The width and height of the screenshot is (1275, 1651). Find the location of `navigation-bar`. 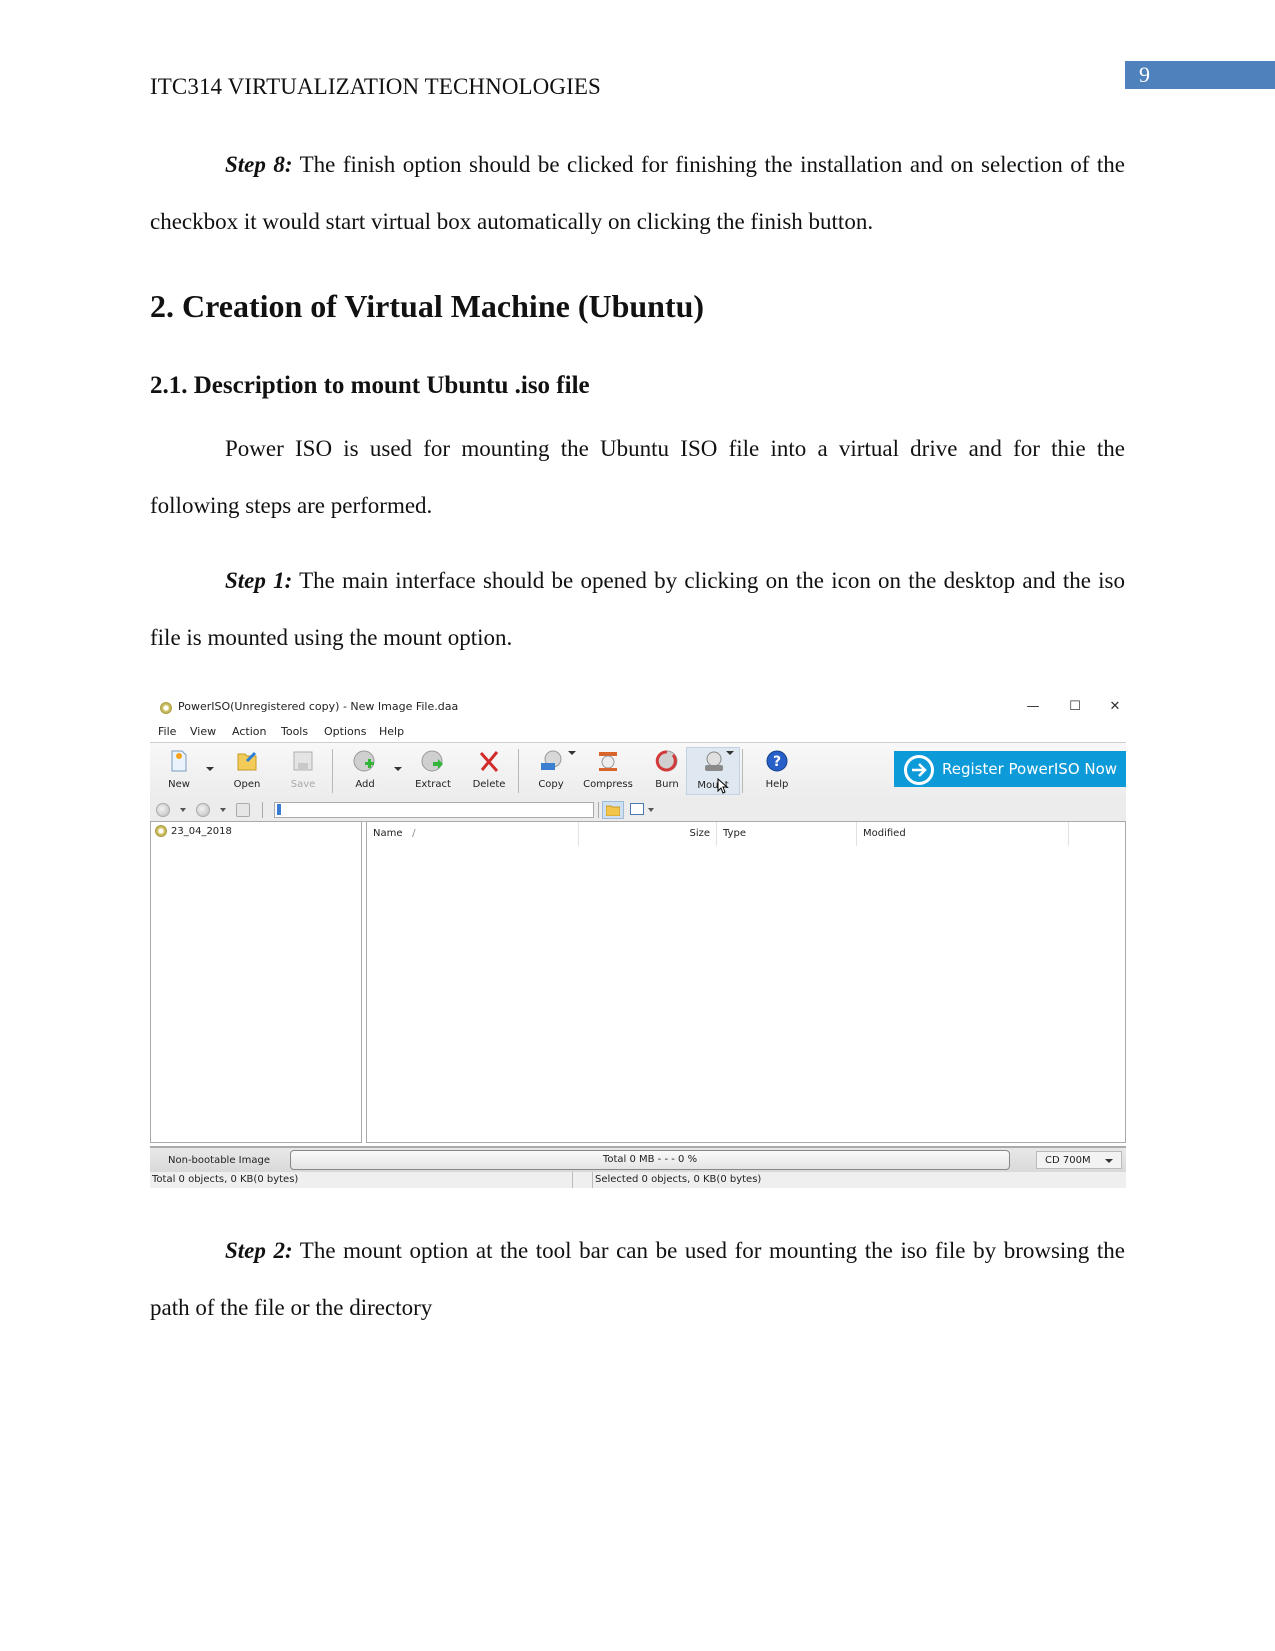

navigation-bar is located at coordinates (638, 810).